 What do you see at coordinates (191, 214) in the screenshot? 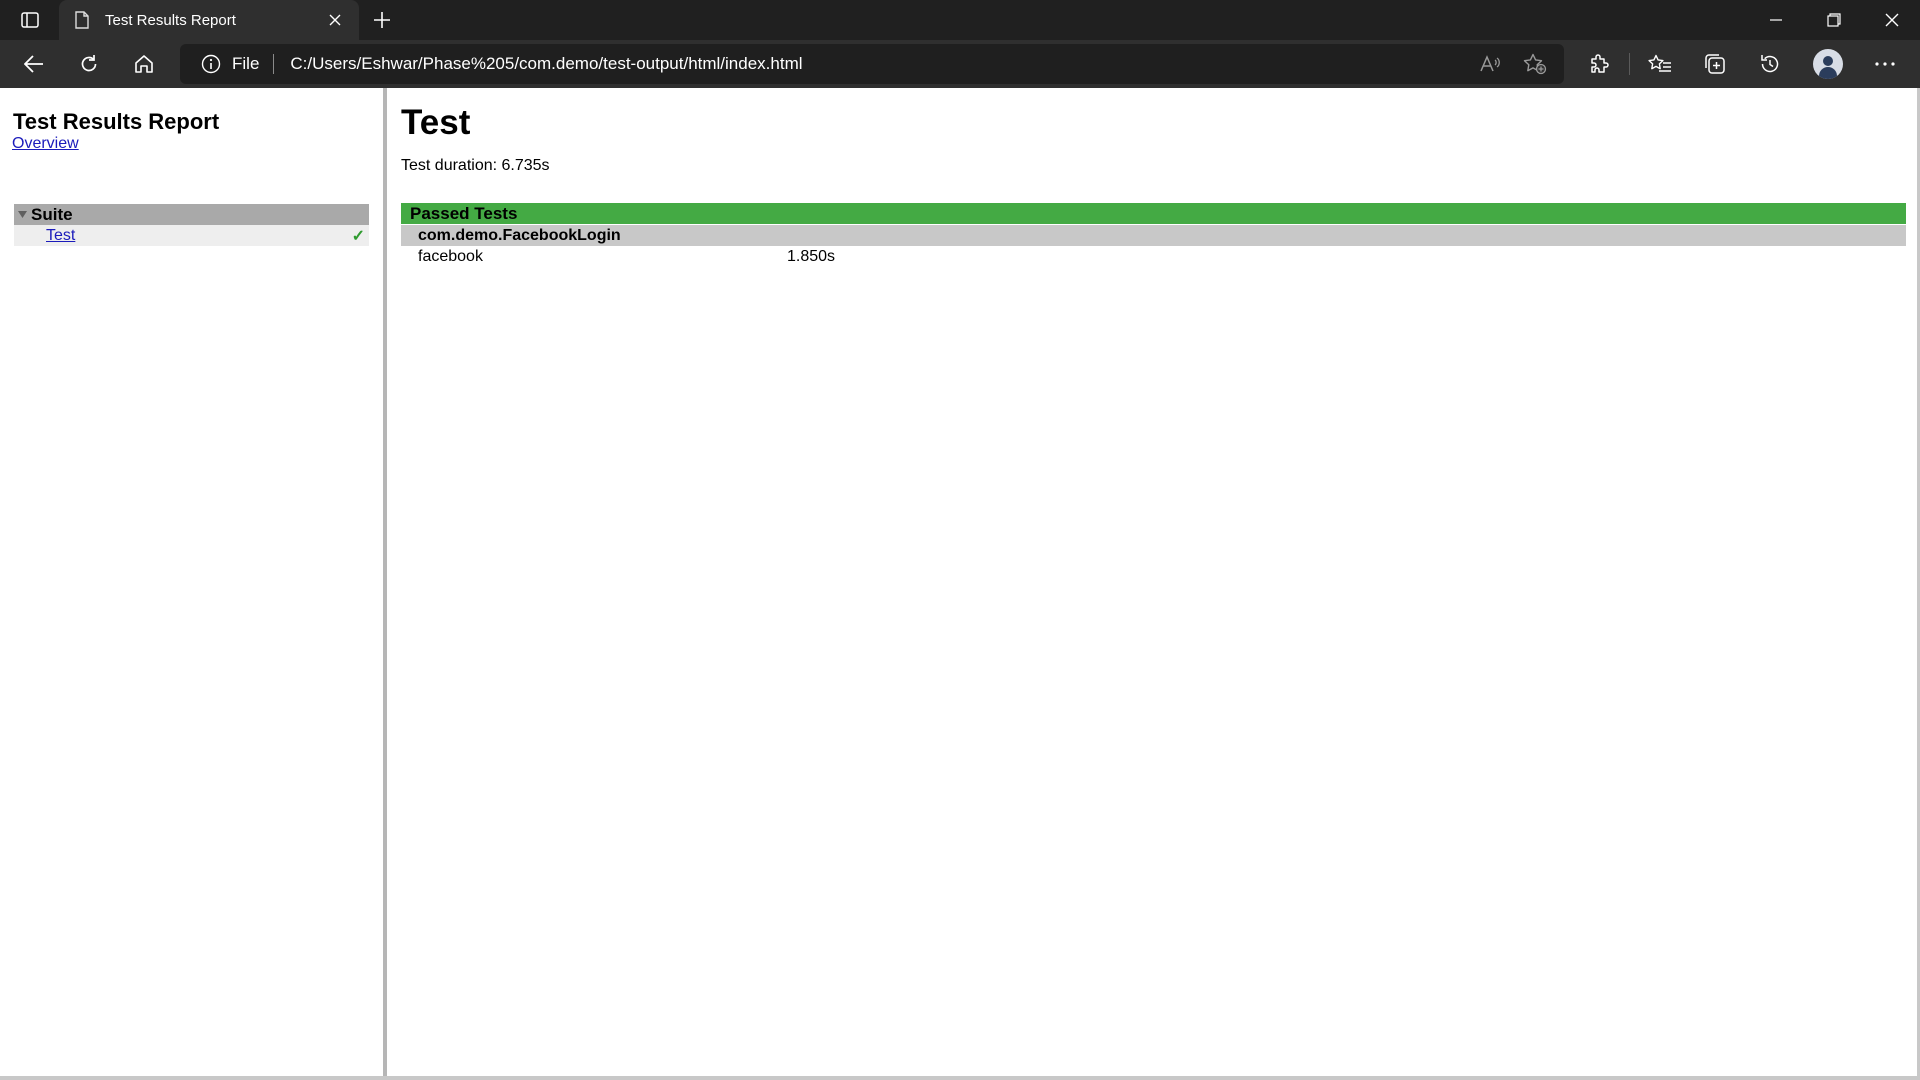
I see `suite-header: Suite` at bounding box center [191, 214].